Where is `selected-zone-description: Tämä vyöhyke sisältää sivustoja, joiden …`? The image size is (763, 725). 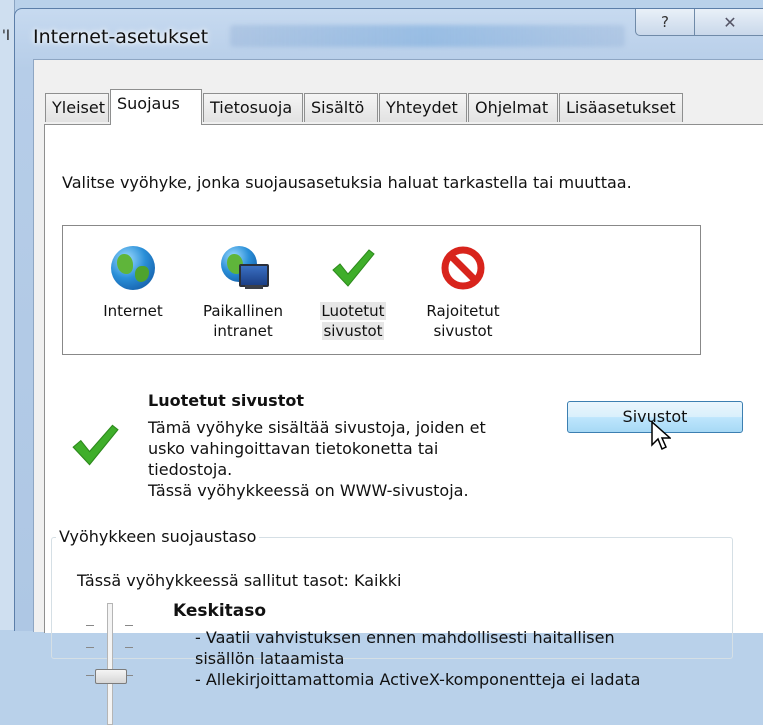 selected-zone-description: Tämä vyöhyke sisältää sivustoja, joiden … is located at coordinates (317, 459).